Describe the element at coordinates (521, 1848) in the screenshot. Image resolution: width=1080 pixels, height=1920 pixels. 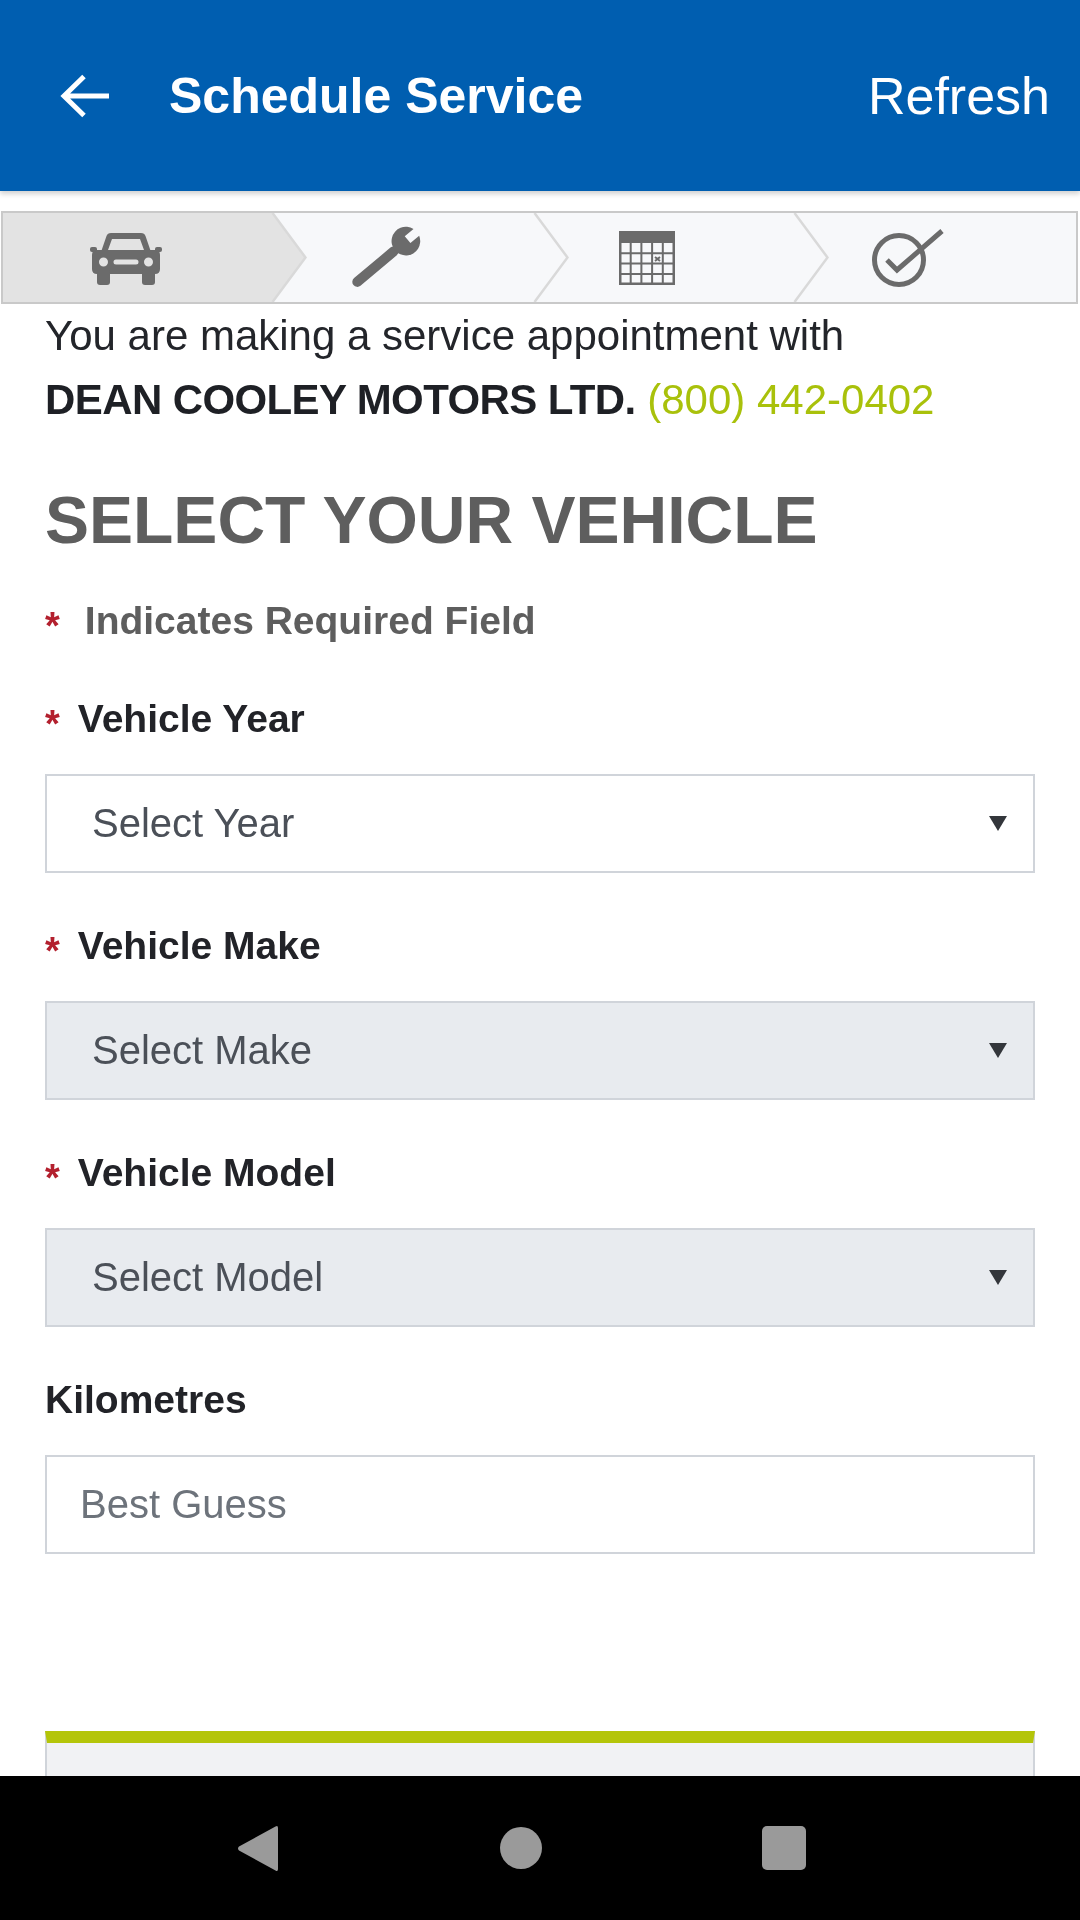
I see `home-icon` at that location.